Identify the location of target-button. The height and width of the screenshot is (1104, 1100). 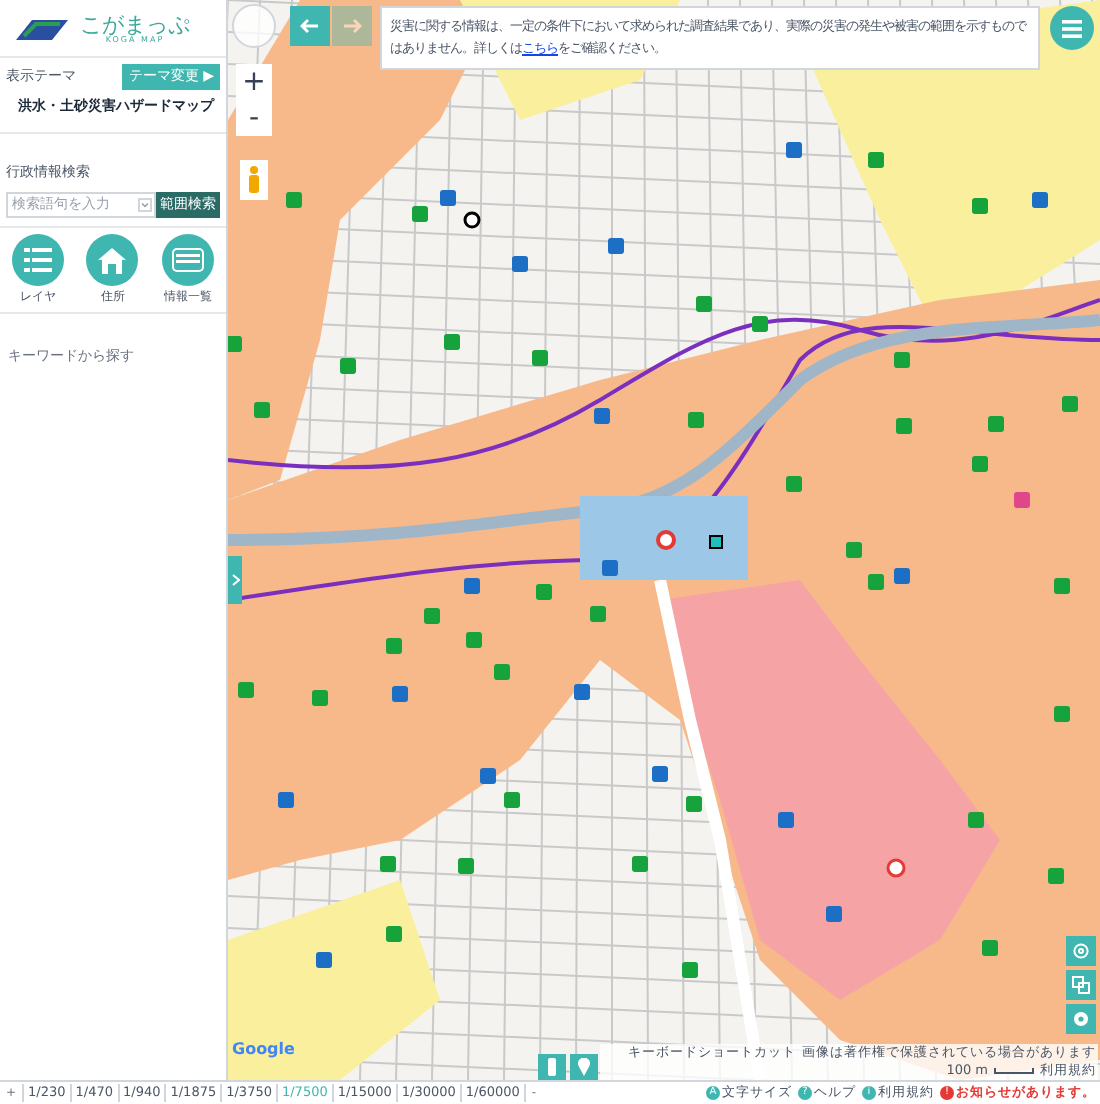
(1081, 951).